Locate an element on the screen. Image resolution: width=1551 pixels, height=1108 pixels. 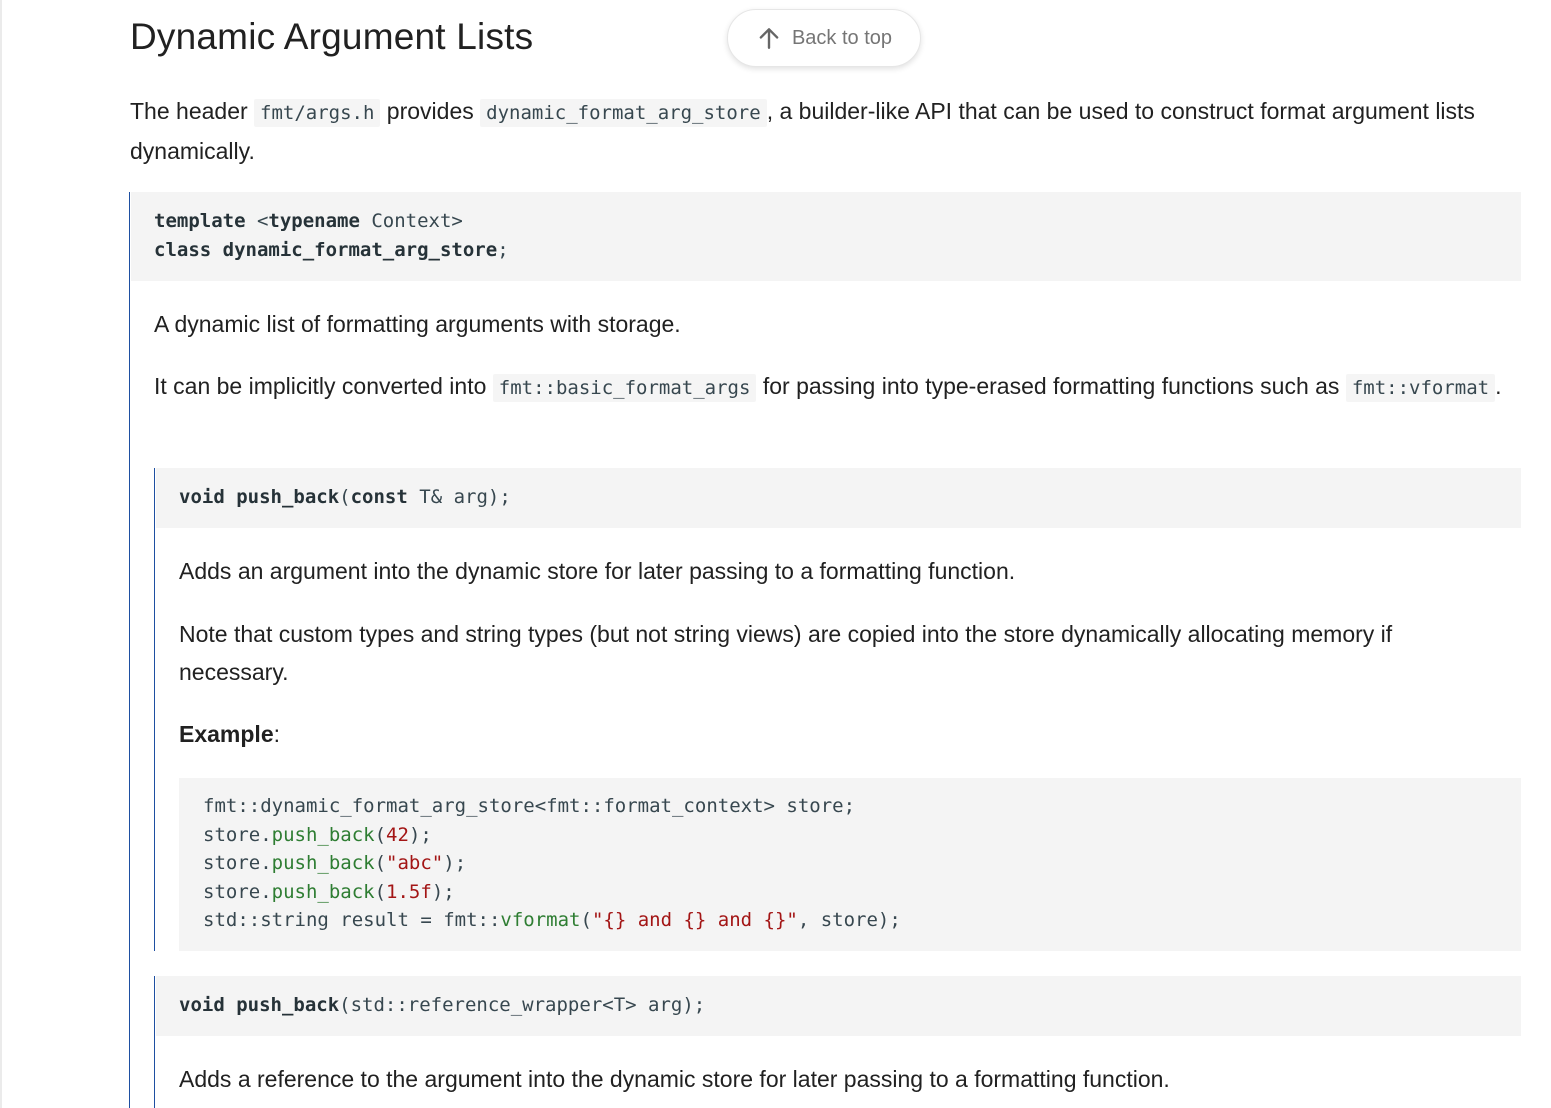
intro-text: provides is located at coordinates (430, 111).